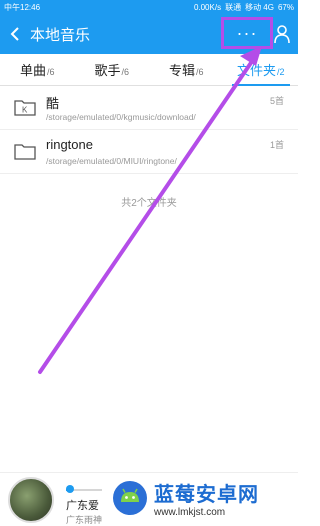  What do you see at coordinates (276, 101) in the screenshot?
I see `folder-song-count: 5首` at bounding box center [276, 101].